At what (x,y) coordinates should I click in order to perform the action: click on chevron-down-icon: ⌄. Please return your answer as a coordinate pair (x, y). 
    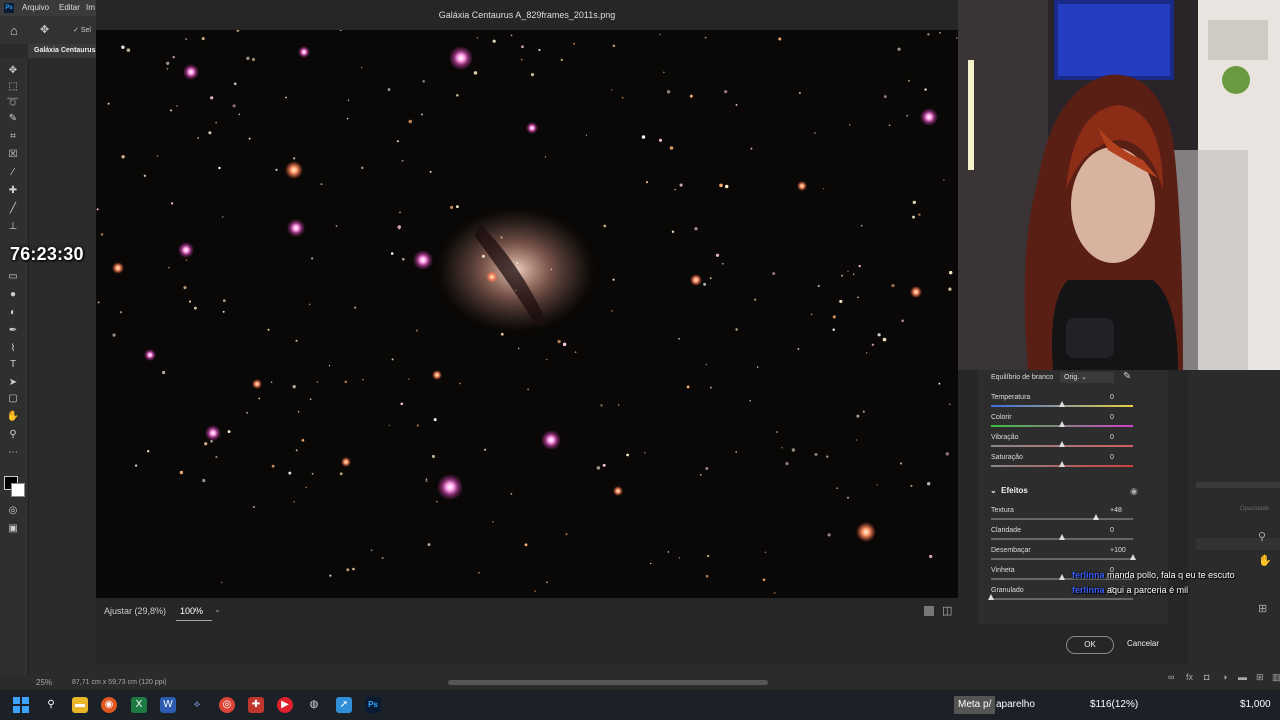
    Looking at the image, I should click on (217, 609).